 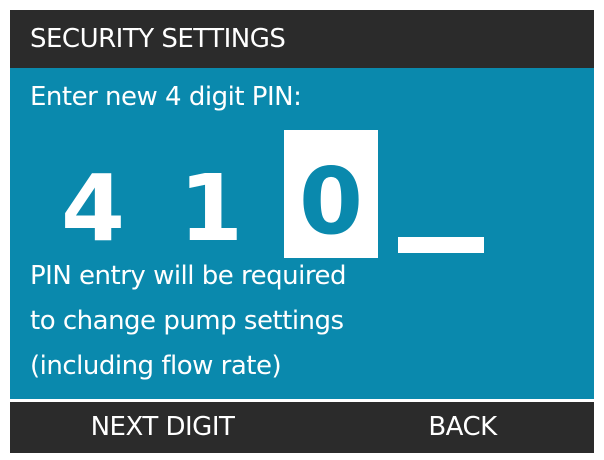 I want to click on back-button: BACK, so click(x=462, y=427).